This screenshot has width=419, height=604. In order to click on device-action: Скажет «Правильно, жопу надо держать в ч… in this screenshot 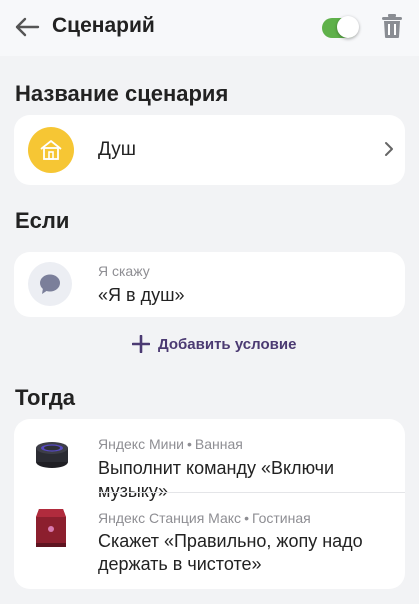, I will do `click(230, 552)`.